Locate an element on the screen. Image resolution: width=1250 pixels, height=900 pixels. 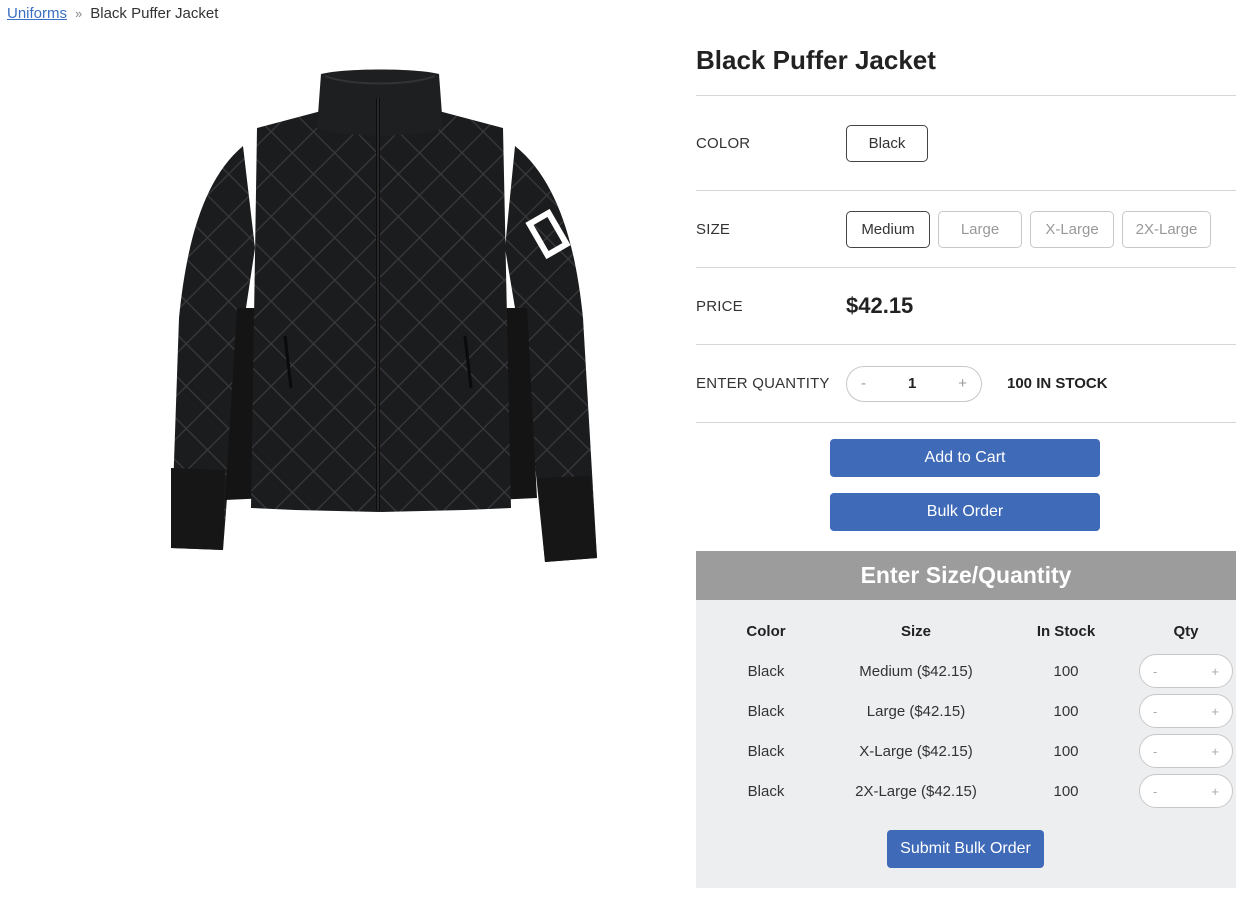
table-row: Black Medium ($42.15) 100 - + is located at coordinates (966, 671).